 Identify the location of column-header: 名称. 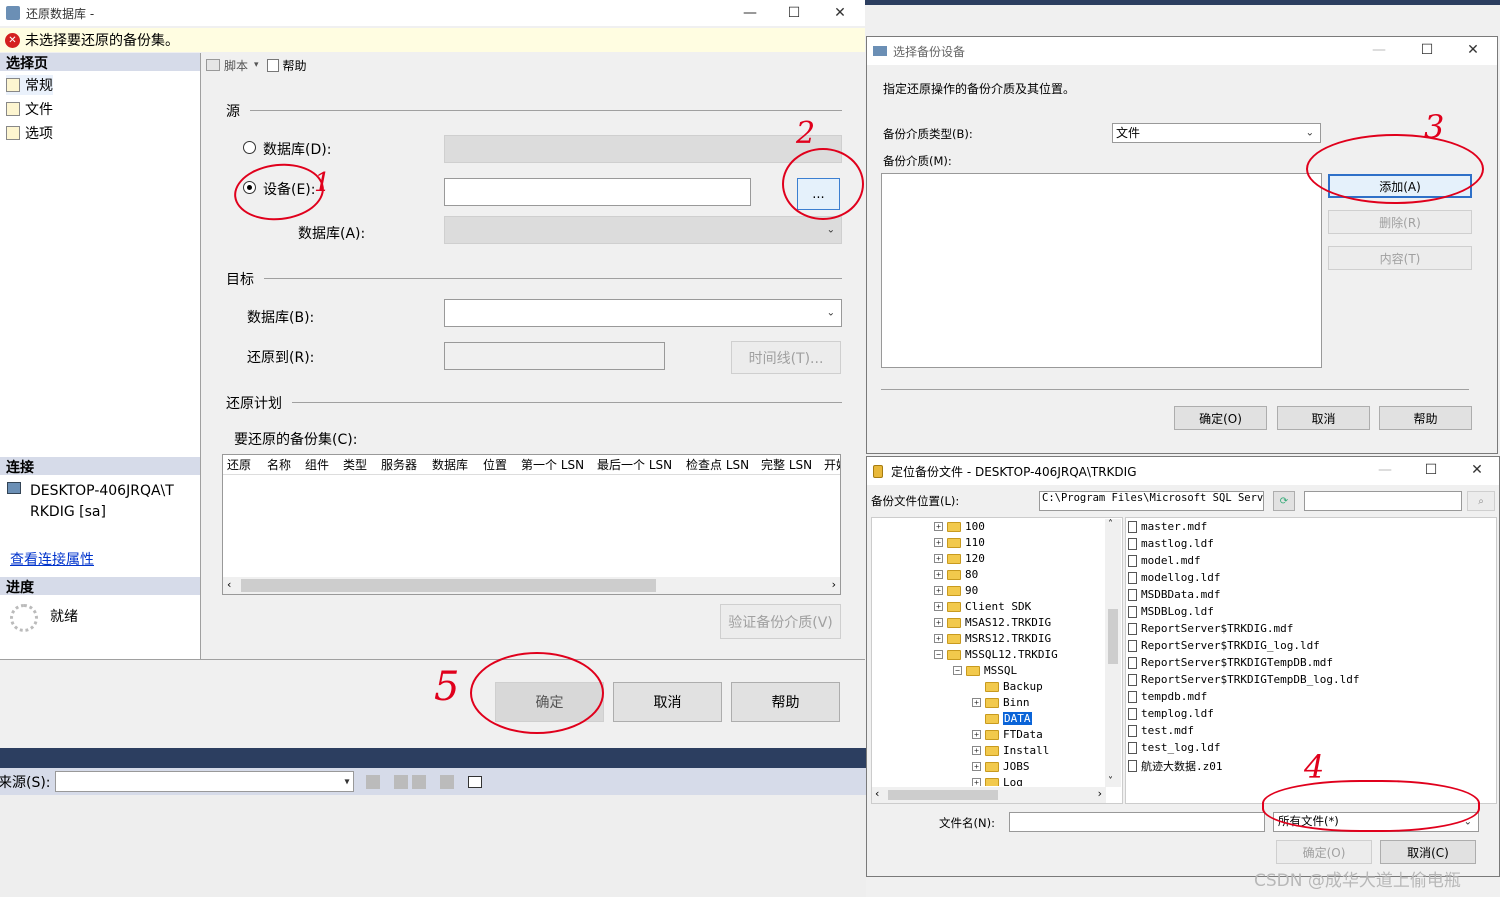
(279, 464).